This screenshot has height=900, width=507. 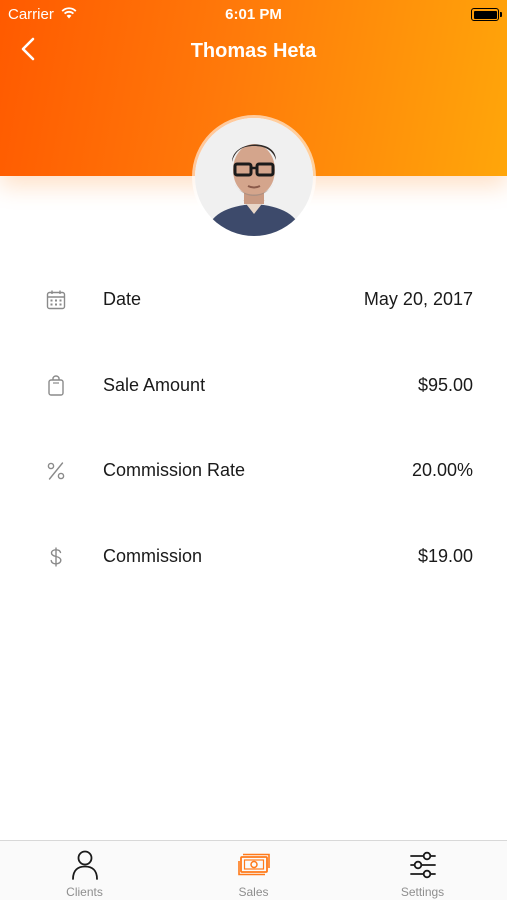 I want to click on battery-icon, so click(x=486, y=14).